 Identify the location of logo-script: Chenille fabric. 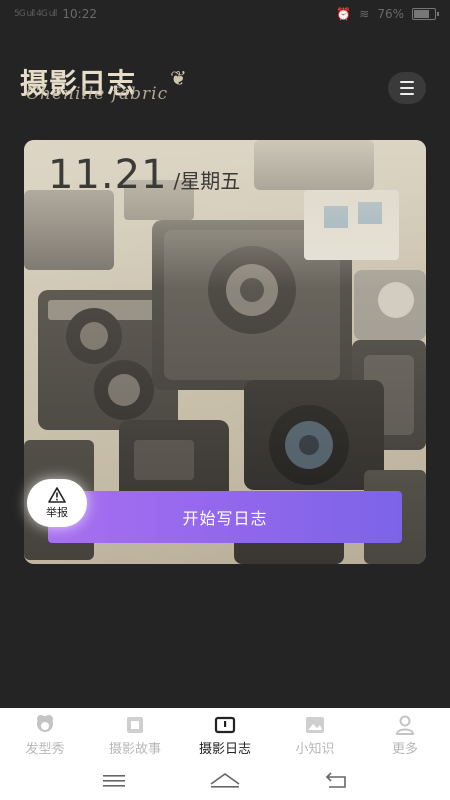
(97, 94).